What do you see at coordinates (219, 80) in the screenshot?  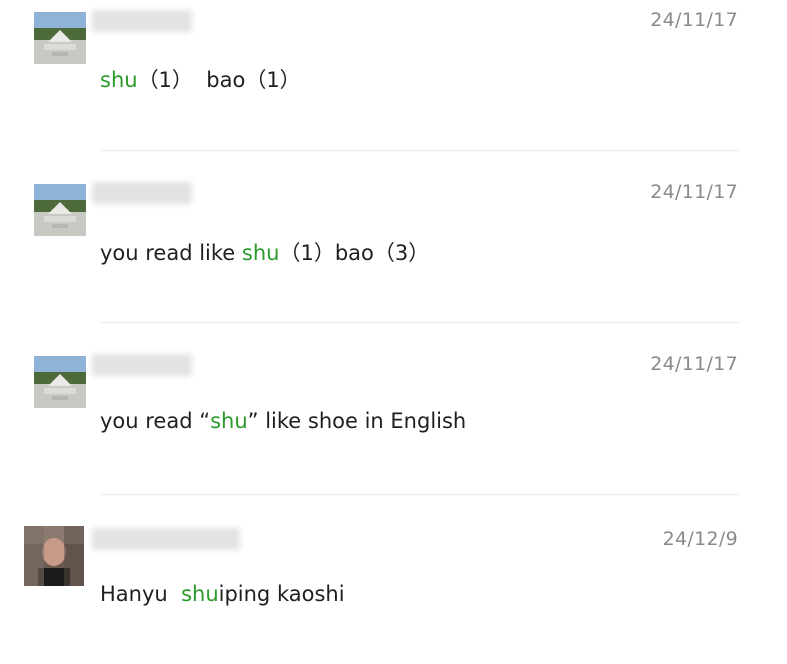 I see `text-after: （1） bao（1）` at bounding box center [219, 80].